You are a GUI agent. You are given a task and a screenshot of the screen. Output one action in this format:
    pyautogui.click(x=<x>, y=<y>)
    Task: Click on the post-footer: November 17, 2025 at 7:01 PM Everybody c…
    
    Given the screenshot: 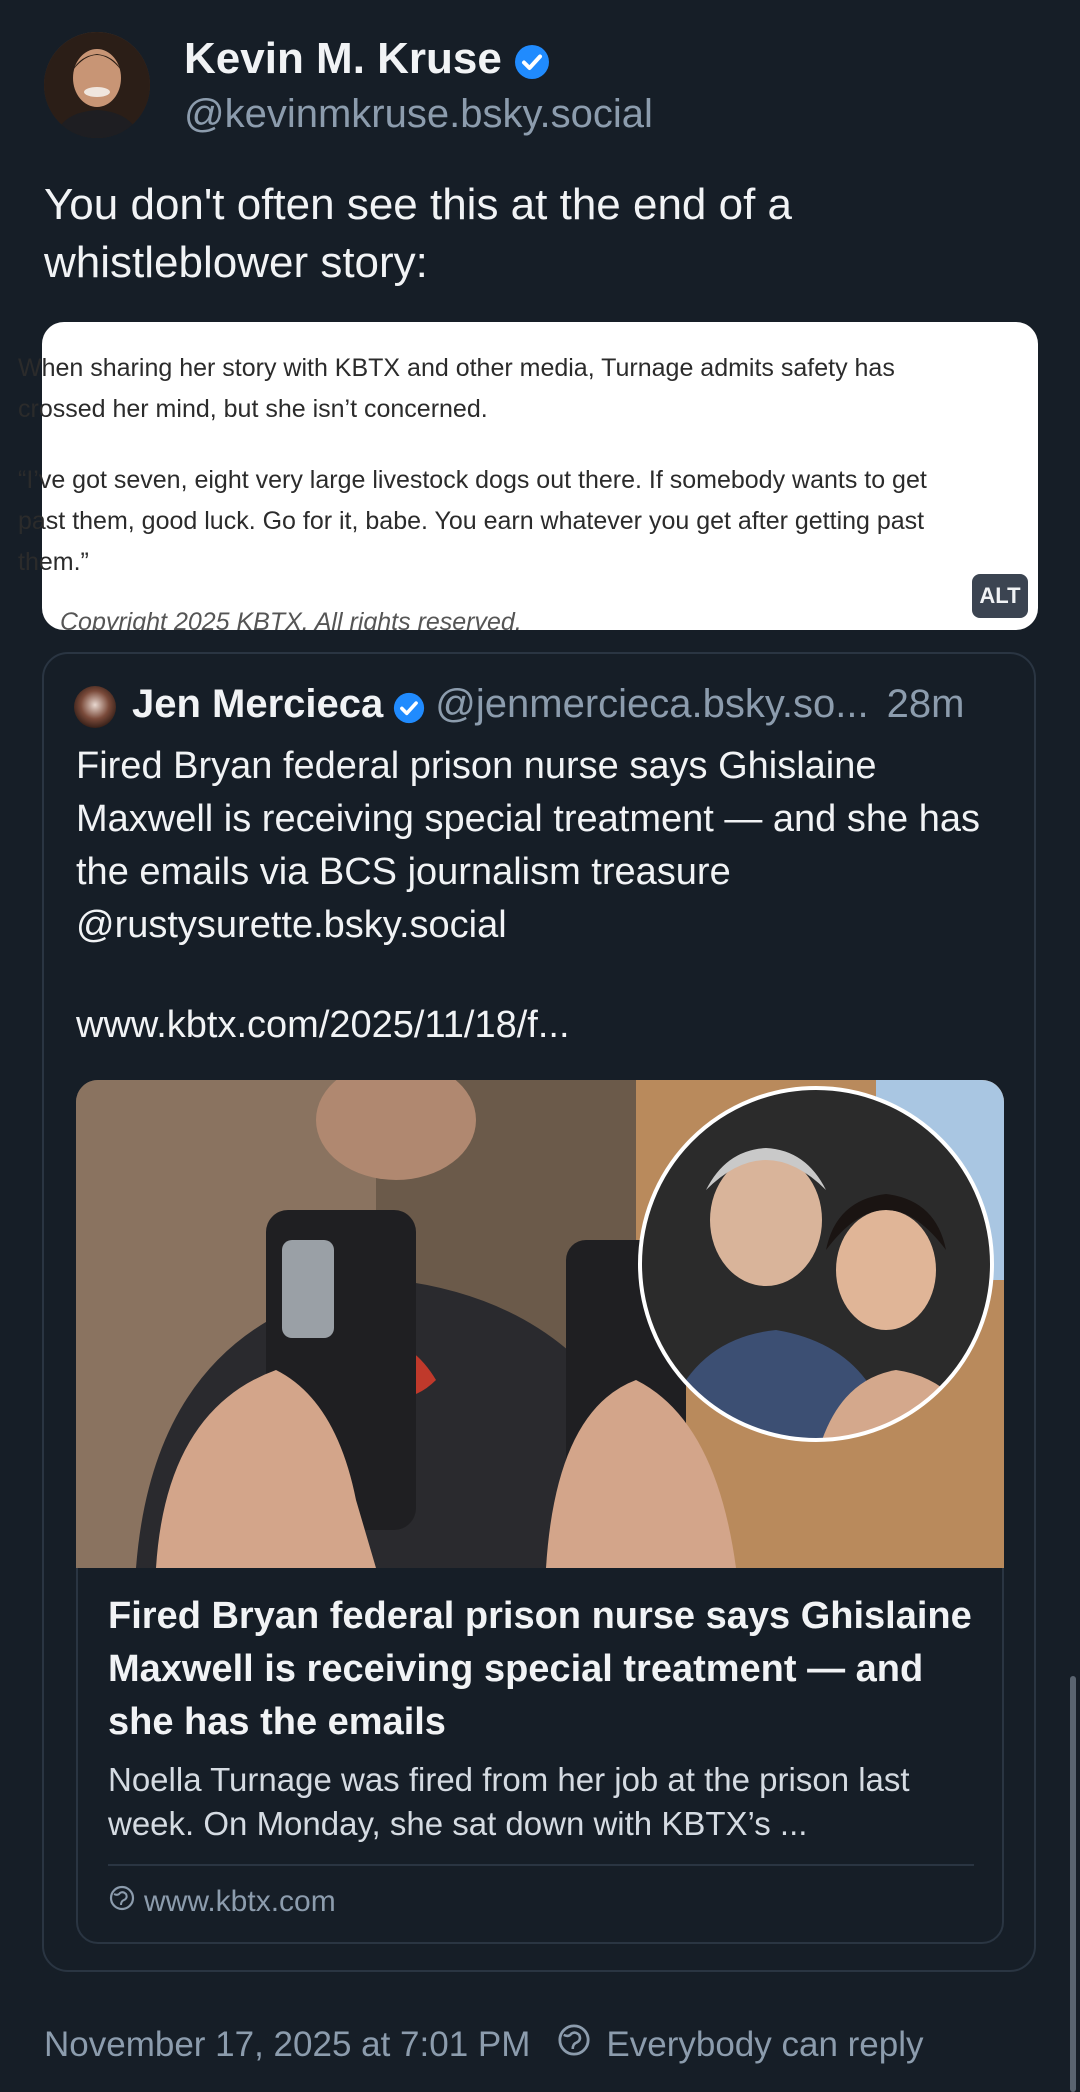 What is the action you would take?
    pyautogui.click(x=484, y=2044)
    